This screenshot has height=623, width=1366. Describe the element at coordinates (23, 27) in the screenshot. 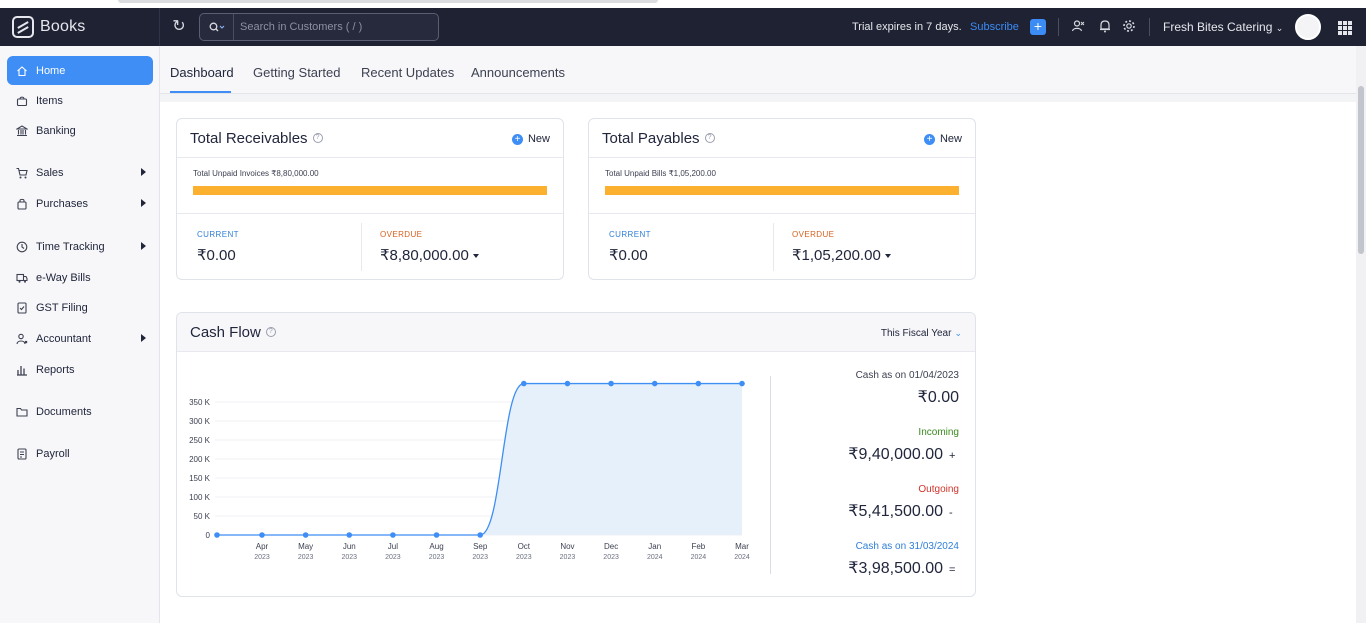

I see `books-logo-icon` at that location.